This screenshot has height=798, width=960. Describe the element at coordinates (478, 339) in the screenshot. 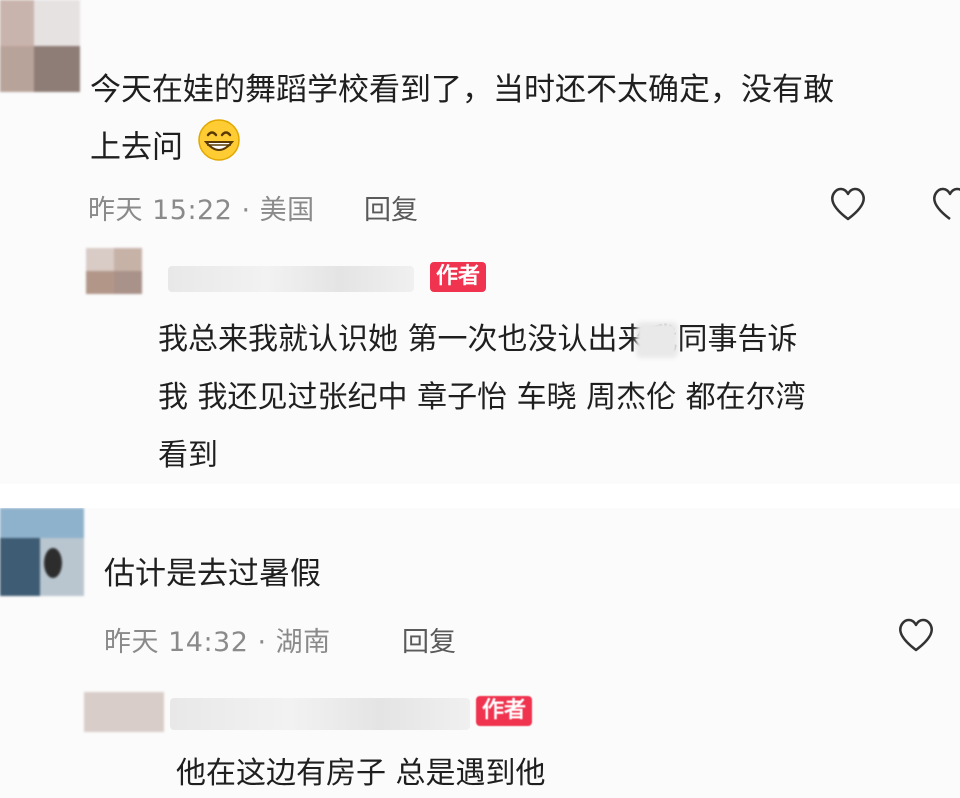

I see `reply-text-line-1: 我总来我就认识她 第一次也没认出来我同事告诉` at that location.